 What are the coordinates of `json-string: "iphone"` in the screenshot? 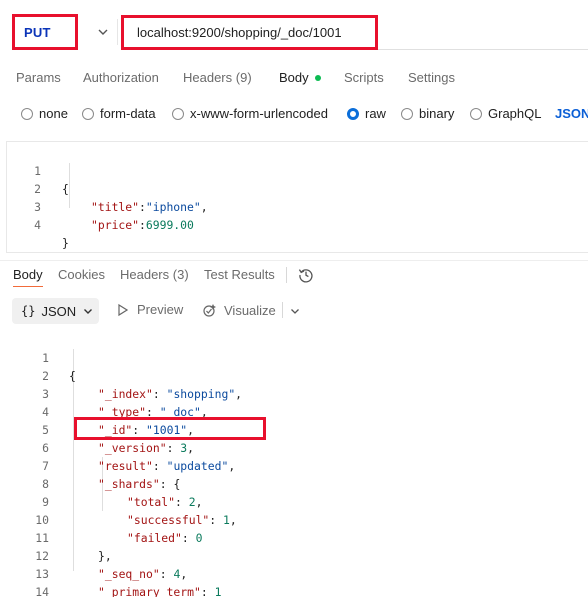 It's located at (173, 207).